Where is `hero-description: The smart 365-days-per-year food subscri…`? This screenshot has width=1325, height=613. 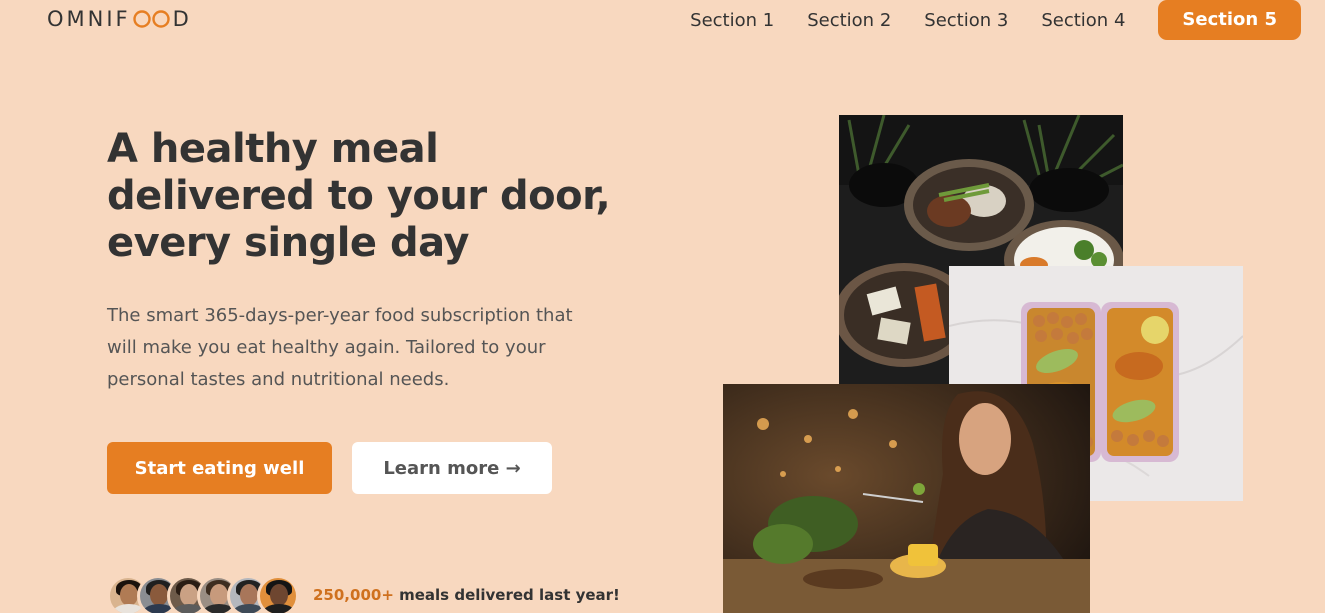 hero-description: The smart 365-days-per-year food subscri… is located at coordinates (340, 347).